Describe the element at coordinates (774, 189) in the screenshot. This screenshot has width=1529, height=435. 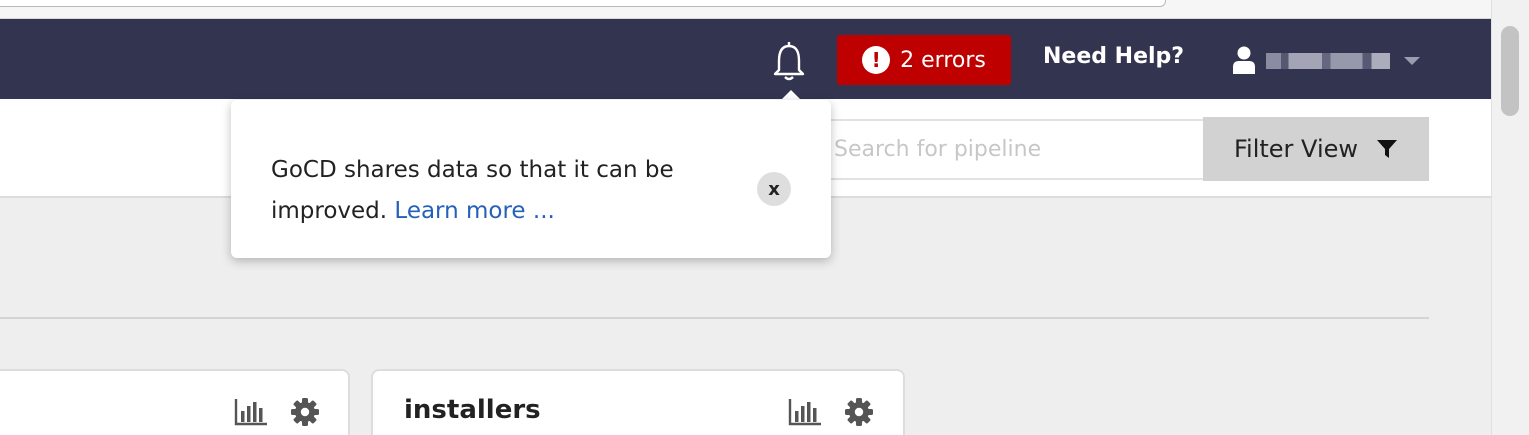
I see `close-notification-button: x` at that location.